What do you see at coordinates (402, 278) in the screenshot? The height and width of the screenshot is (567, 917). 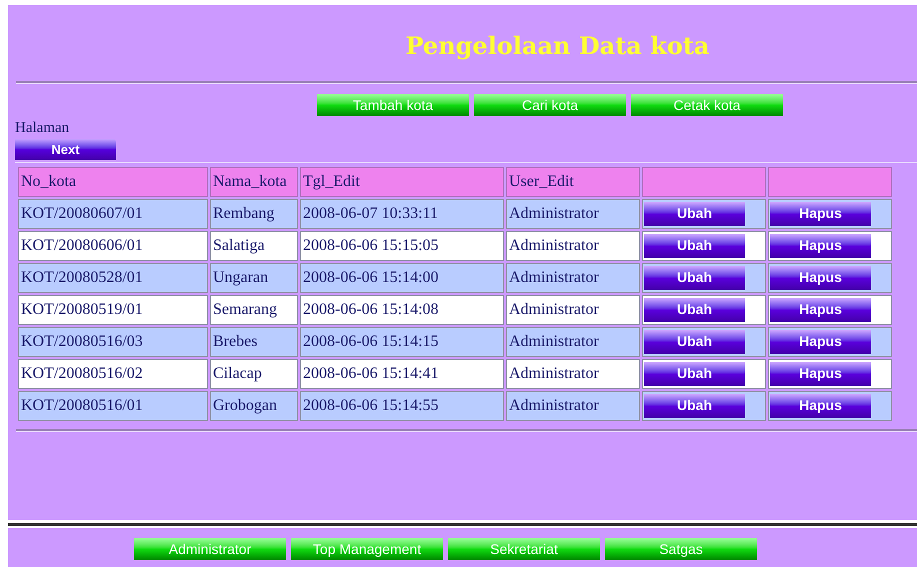 I see `table-cell: 2008-06-06 15:14:00` at bounding box center [402, 278].